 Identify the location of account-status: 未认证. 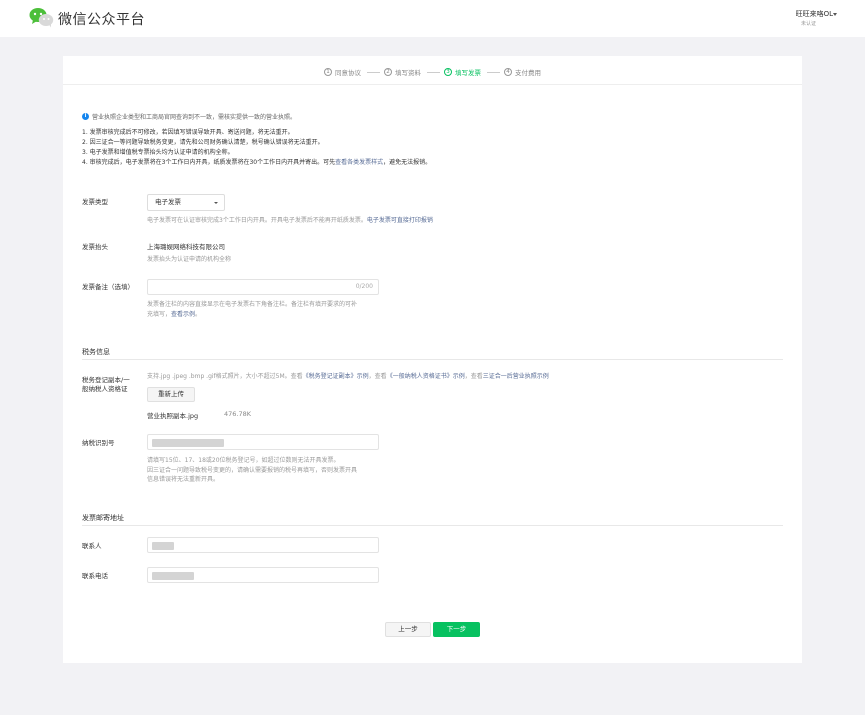
(808, 24).